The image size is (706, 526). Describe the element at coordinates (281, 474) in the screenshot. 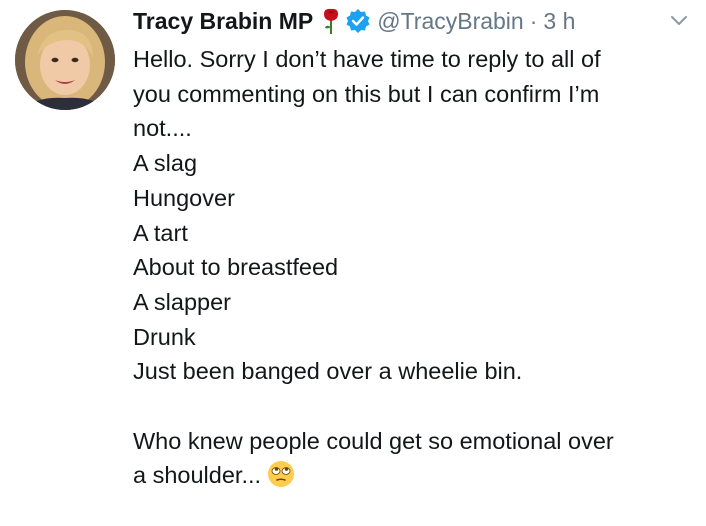

I see `eye-roll-emoji-icon` at that location.